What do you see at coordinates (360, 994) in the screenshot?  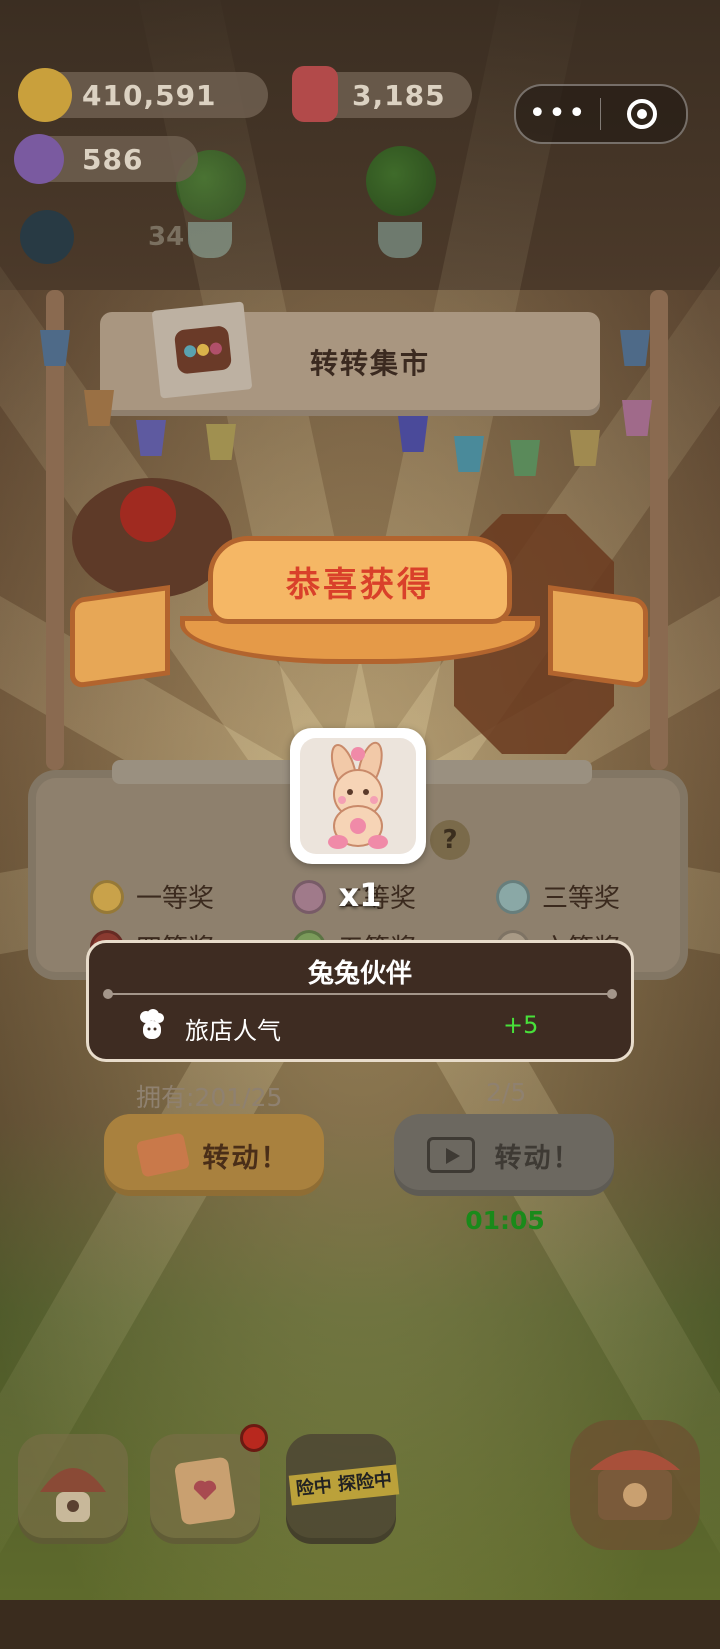 I see `info-divider` at bounding box center [360, 994].